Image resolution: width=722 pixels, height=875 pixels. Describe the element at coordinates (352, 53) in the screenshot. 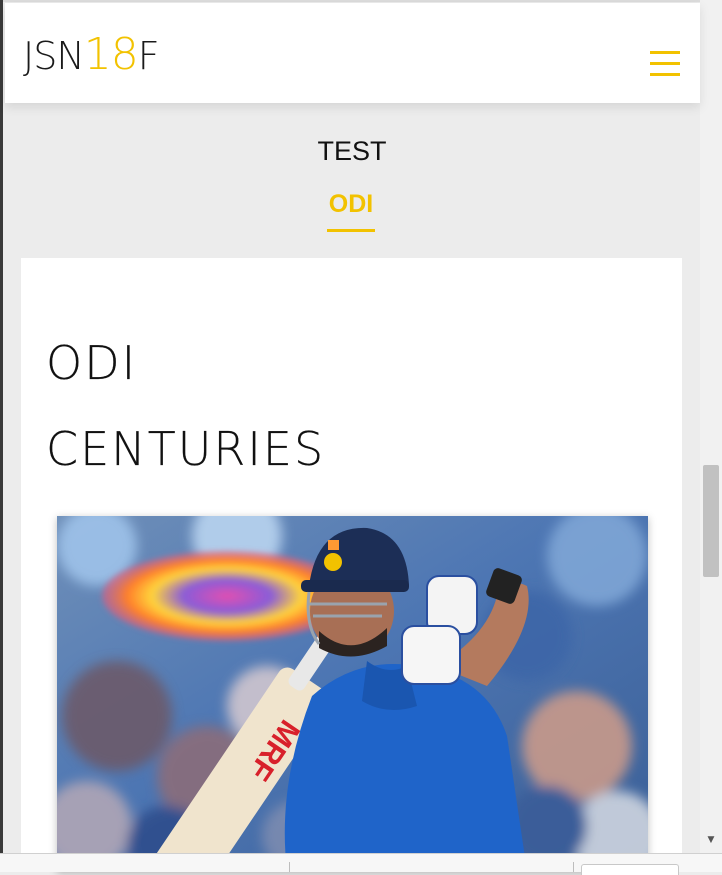

I see `site-header: JSN18F` at that location.